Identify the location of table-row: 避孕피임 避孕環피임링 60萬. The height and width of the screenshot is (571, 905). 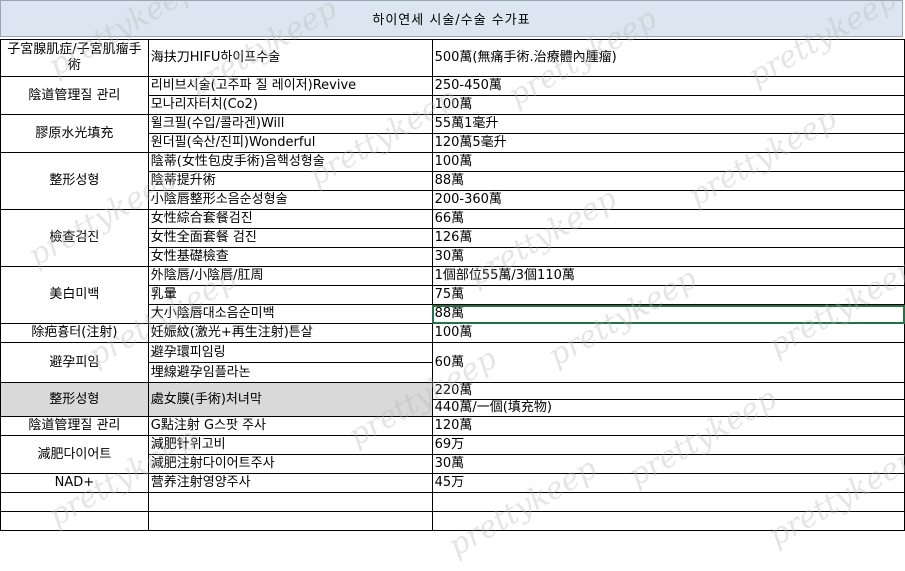
(452, 362).